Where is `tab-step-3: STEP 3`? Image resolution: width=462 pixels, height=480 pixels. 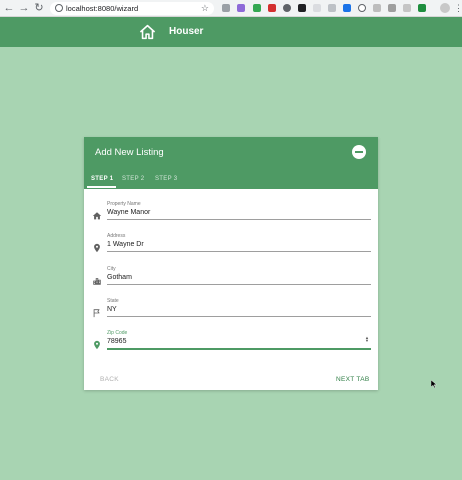 tab-step-3: STEP 3 is located at coordinates (166, 179).